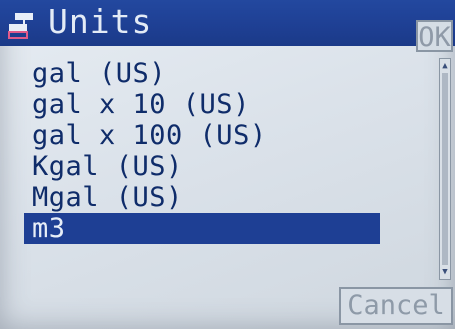 The width and height of the screenshot is (455, 329). I want to click on list-item: Kgal (US), so click(202, 166).